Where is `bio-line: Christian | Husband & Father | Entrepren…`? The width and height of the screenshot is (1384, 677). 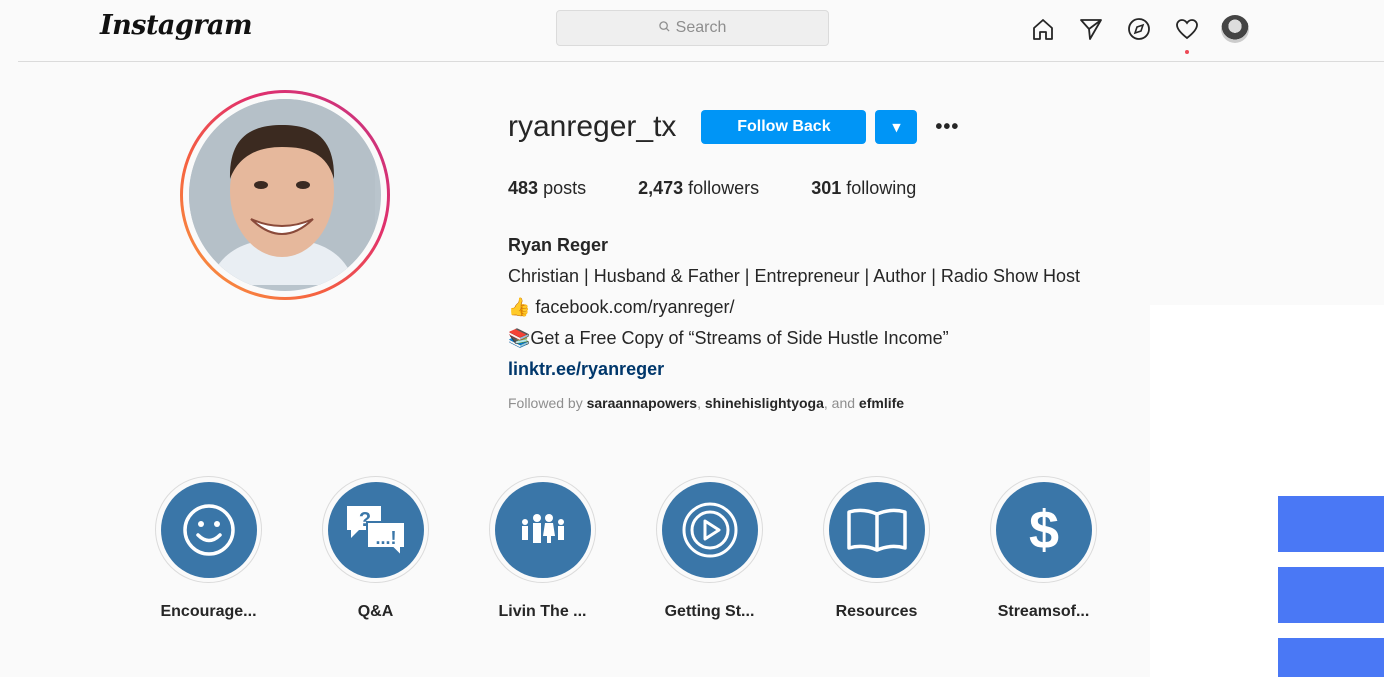 bio-line: Christian | Husband & Father | Entrepren… is located at coordinates (794, 276).